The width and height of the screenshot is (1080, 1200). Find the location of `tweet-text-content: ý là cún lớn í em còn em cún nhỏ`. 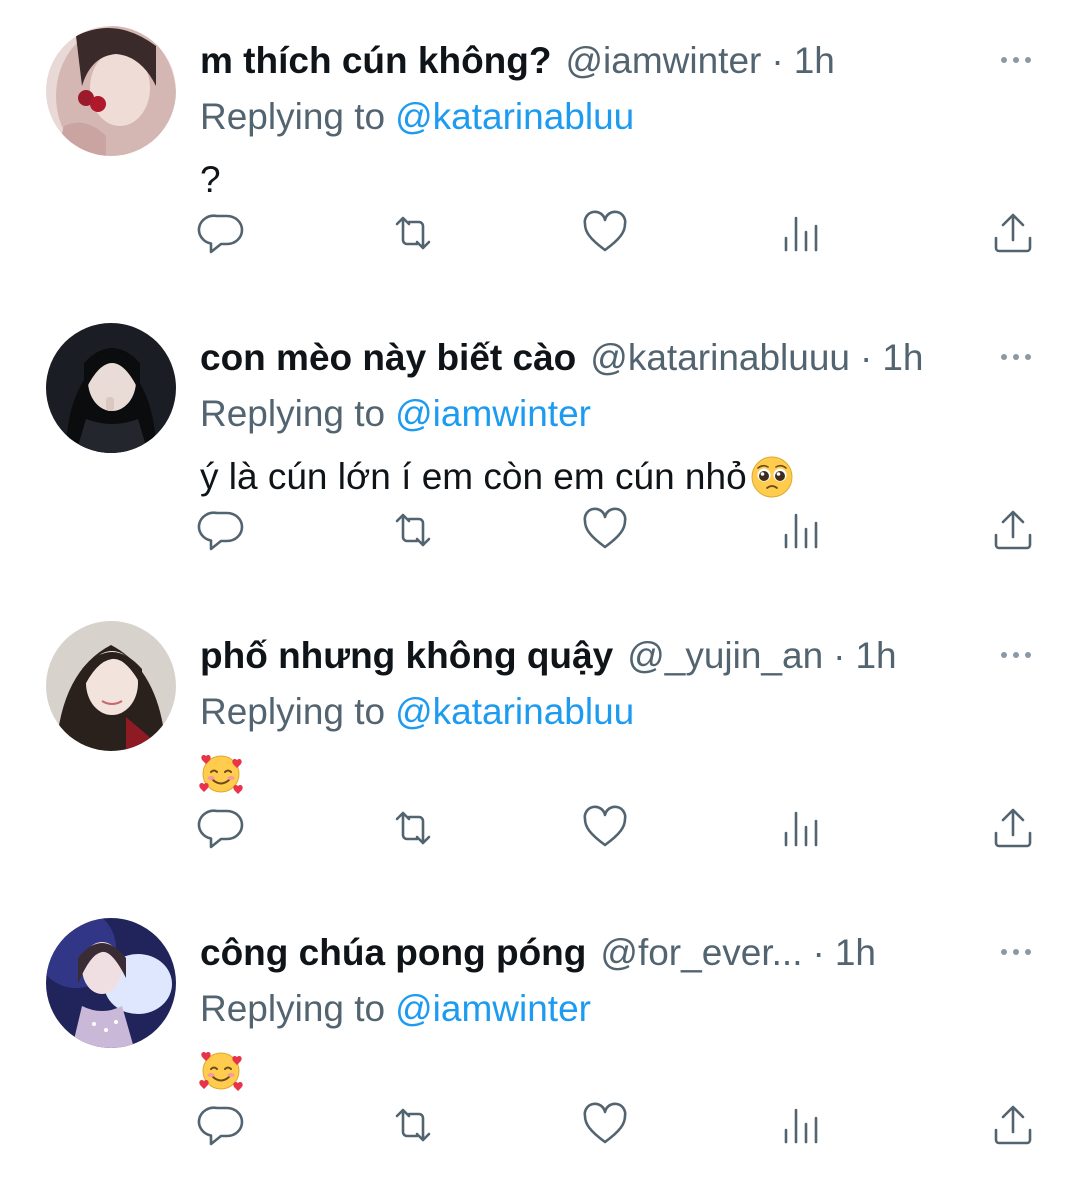

tweet-text-content: ý là cún lớn í em còn em cún nhỏ is located at coordinates (473, 476).